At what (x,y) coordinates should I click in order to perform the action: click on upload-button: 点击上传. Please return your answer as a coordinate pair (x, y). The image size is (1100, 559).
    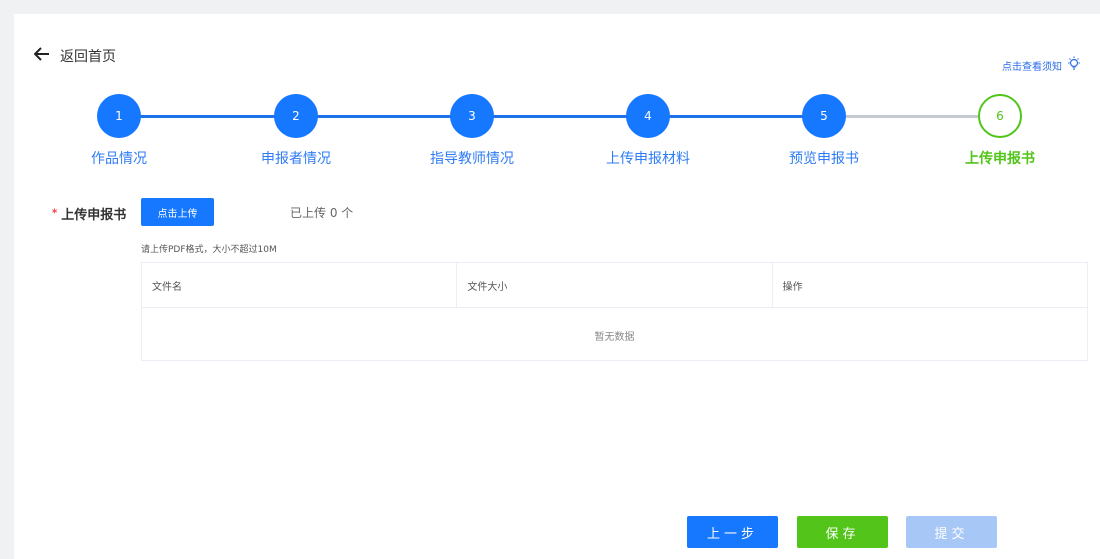
    Looking at the image, I should click on (177, 212).